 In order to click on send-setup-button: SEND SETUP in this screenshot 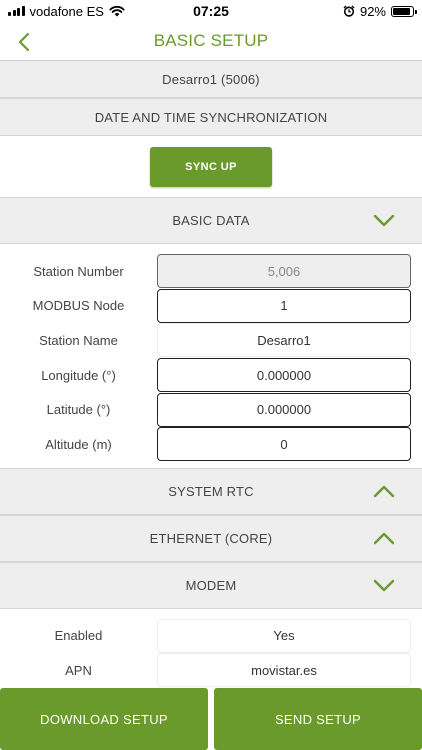, I will do `click(318, 719)`.